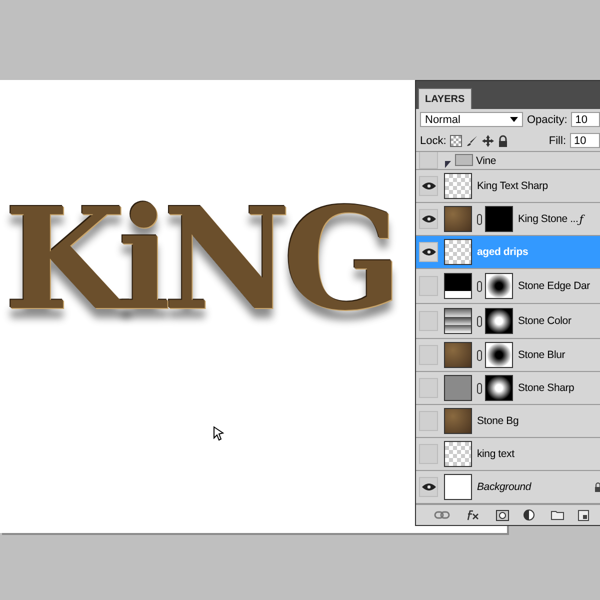 This screenshot has width=600, height=600. Describe the element at coordinates (585, 119) in the screenshot. I see `opacity-field: 10` at that location.